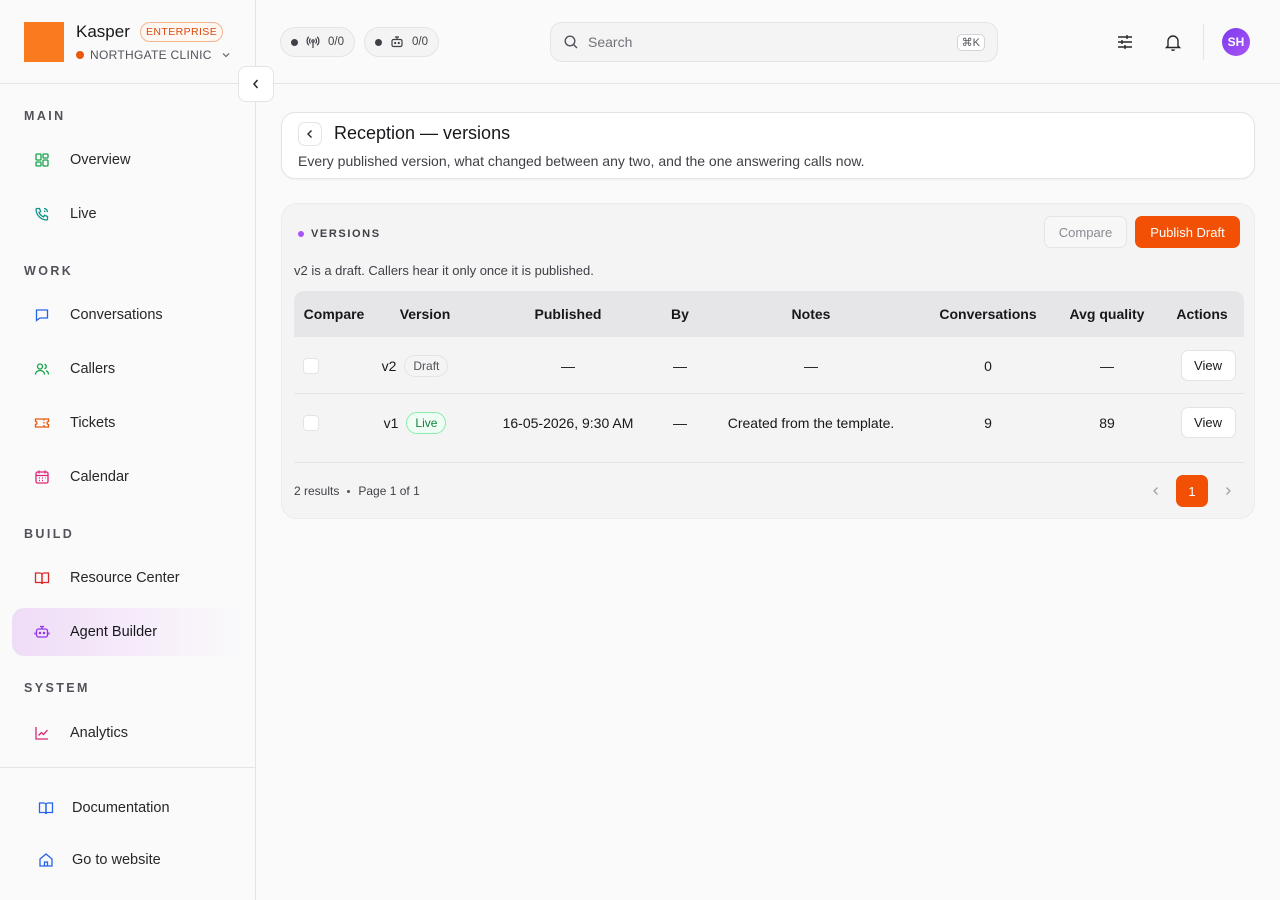 This screenshot has height=900, width=1280. I want to click on section-system: SYSTEM, so click(57, 688).